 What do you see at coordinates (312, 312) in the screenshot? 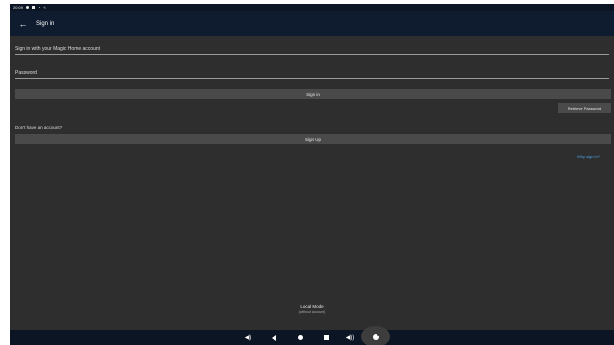
I see `local-mode-subtitle: (without account)` at bounding box center [312, 312].